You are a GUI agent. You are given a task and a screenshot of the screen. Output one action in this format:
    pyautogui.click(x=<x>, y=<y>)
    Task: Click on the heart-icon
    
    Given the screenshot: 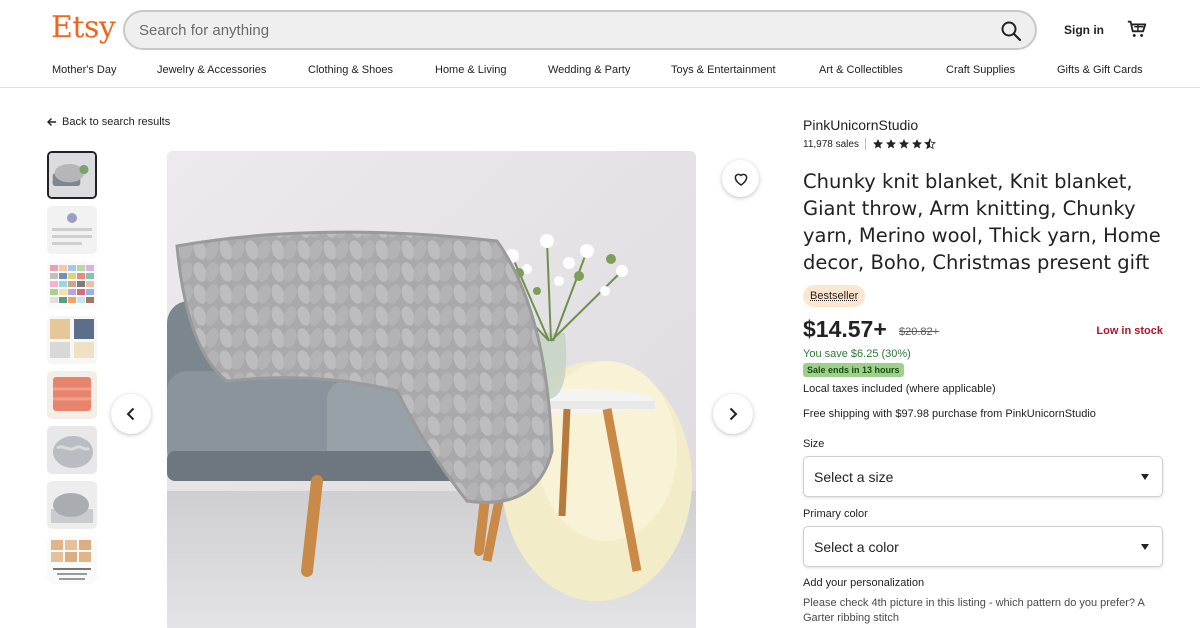 What is the action you would take?
    pyautogui.click(x=740, y=179)
    